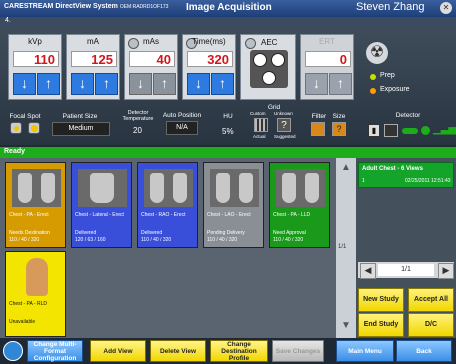 The width and height of the screenshot is (456, 364). I want to click on ert-control: ERT 0 ↓ ↑, so click(327, 67).